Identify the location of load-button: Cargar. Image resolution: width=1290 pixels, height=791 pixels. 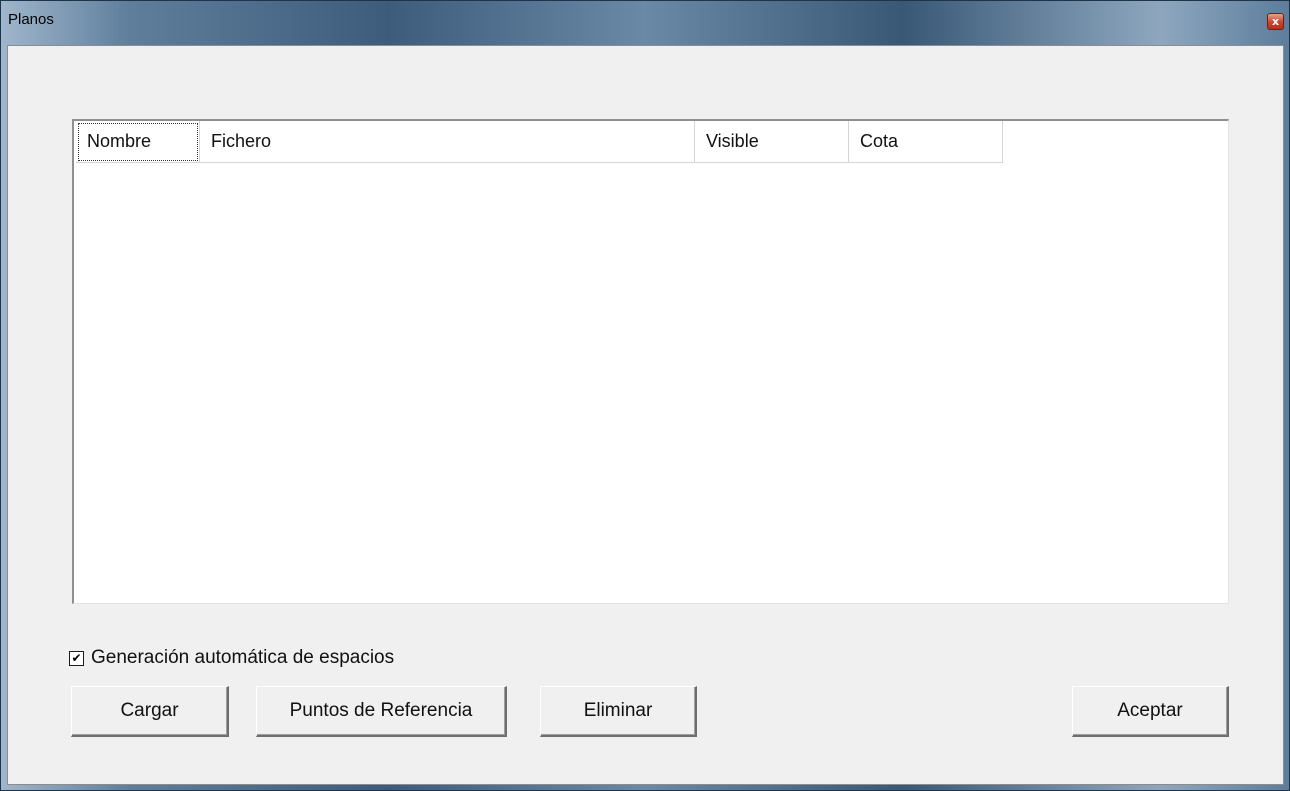
(150, 711).